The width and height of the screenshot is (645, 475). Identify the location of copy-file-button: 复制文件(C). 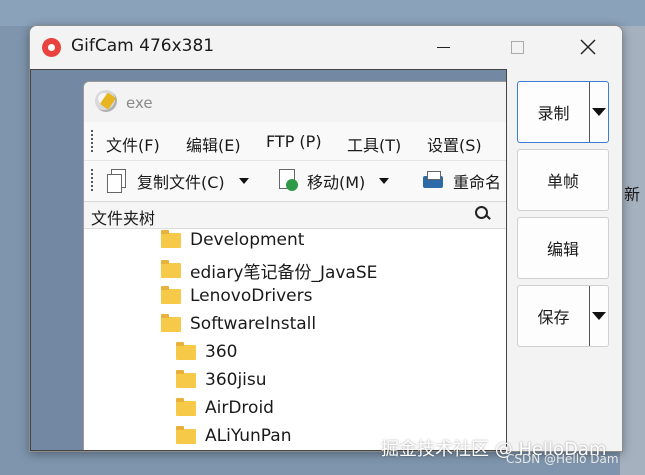
(177, 181).